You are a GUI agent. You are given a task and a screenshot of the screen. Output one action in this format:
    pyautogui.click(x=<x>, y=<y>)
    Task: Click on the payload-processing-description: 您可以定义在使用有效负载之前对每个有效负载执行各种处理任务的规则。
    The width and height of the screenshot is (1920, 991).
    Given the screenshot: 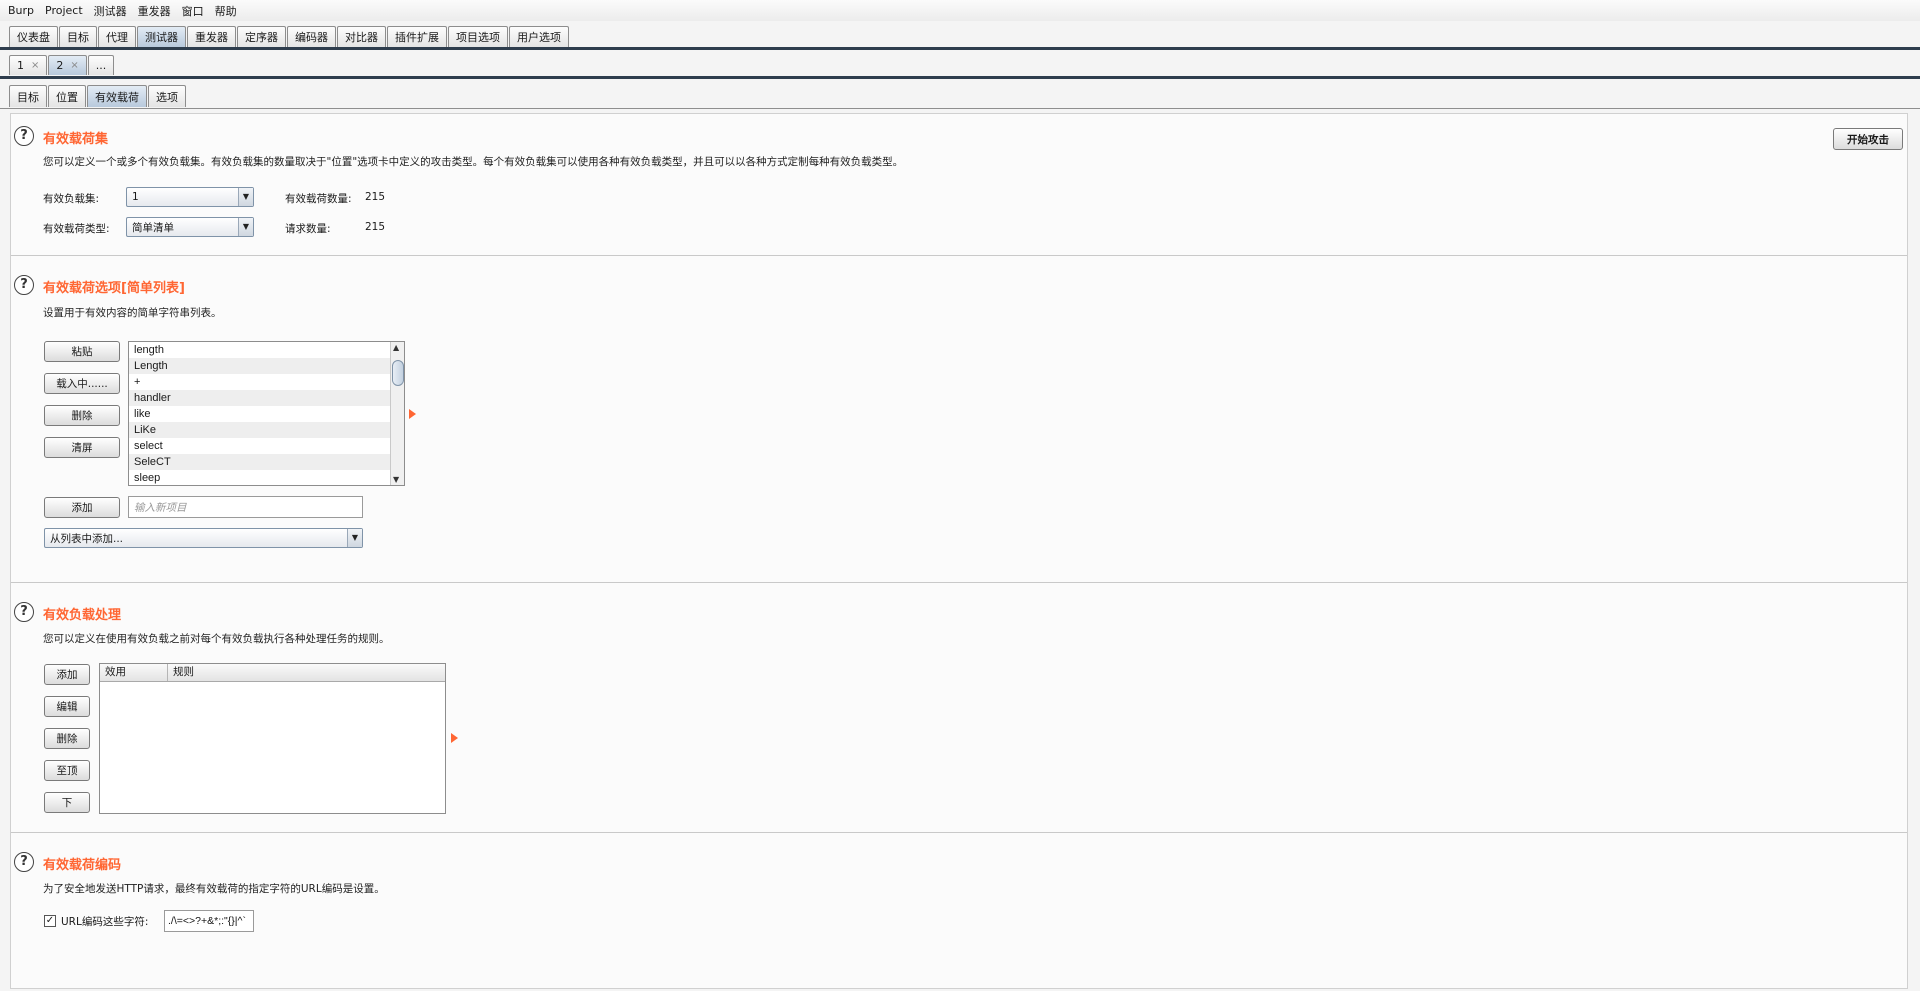 What is the action you would take?
    pyautogui.click(x=216, y=639)
    